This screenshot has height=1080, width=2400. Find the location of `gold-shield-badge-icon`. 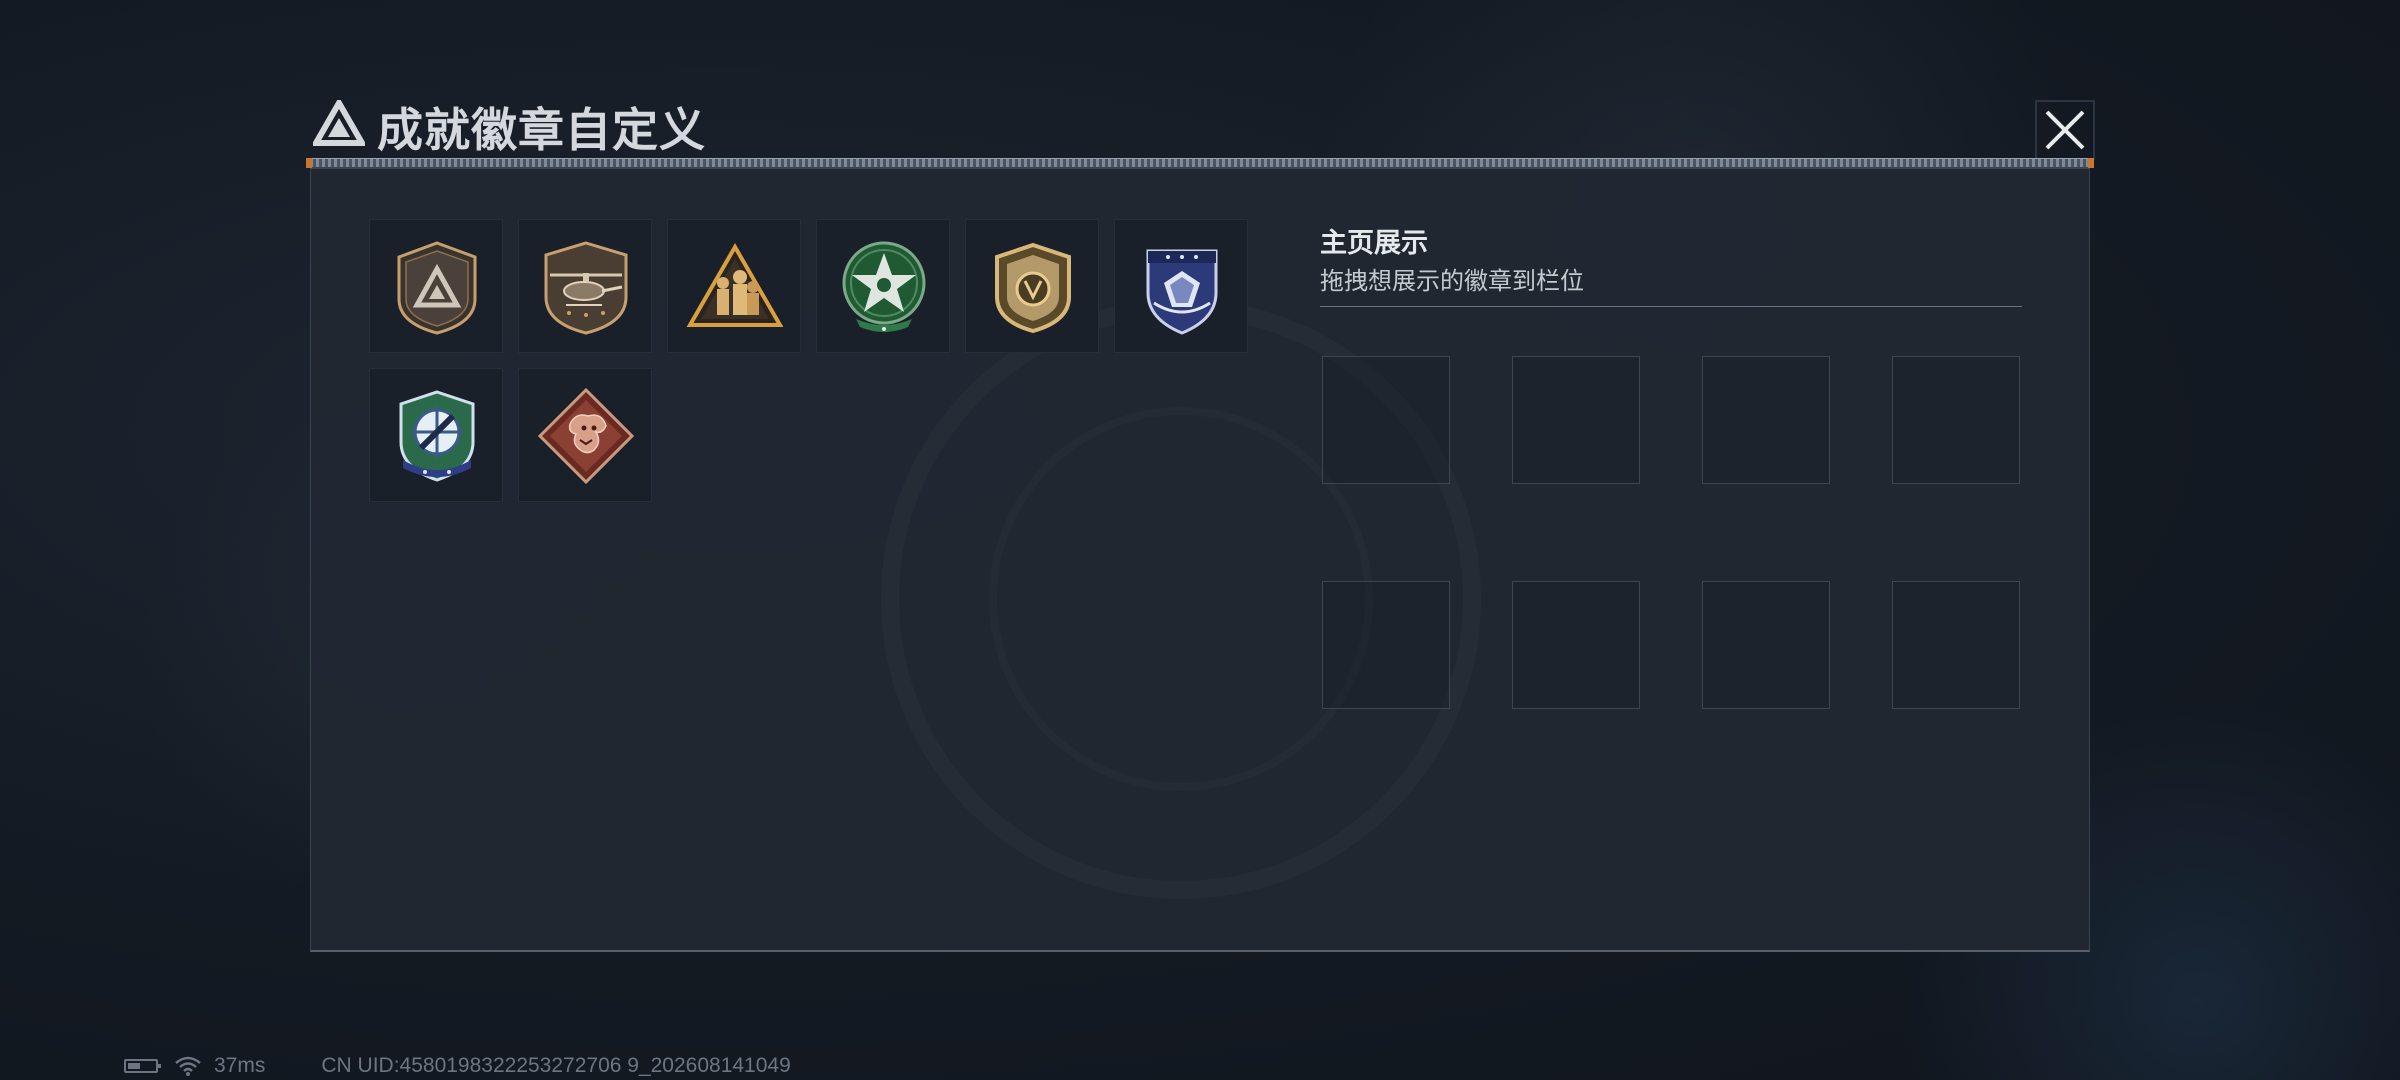

gold-shield-badge-icon is located at coordinates (1033, 288).